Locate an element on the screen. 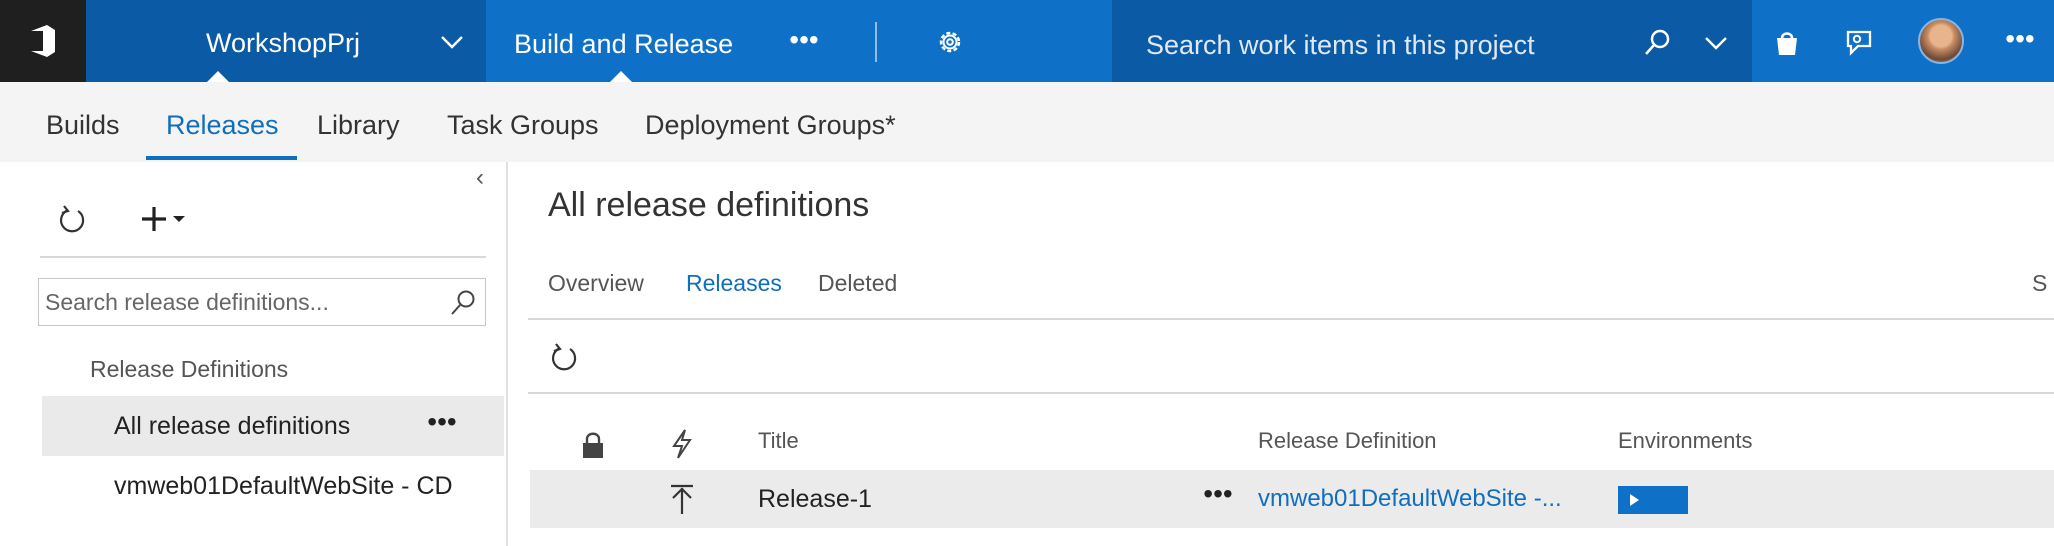  definition-item-vmweb01: vmweb01DefaultWebSite - CD is located at coordinates (273, 486).